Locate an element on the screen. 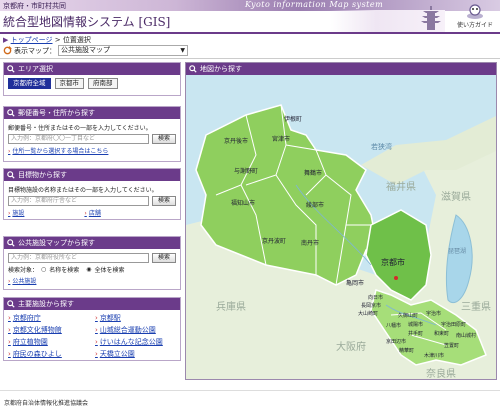  divider is located at coordinates (250, 58).